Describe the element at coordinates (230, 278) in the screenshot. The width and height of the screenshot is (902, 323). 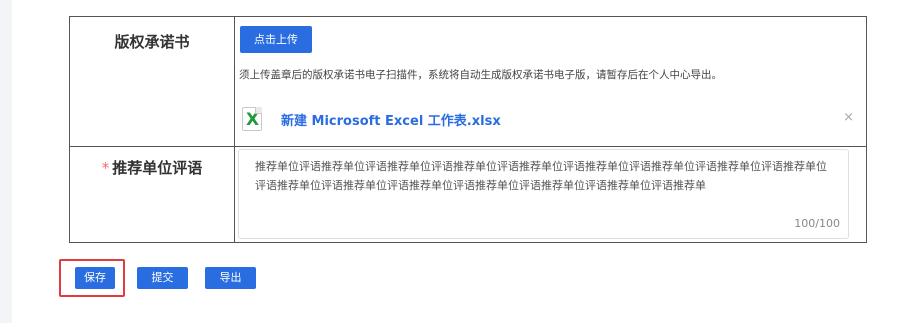
I see `export-button: 导出` at that location.